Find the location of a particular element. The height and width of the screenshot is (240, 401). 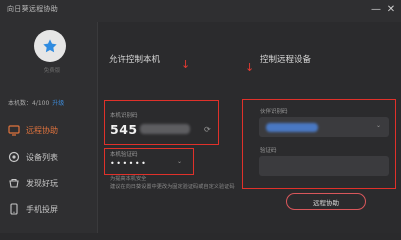

sidebar-item-device-list: 设备列表 is located at coordinates (51, 157).